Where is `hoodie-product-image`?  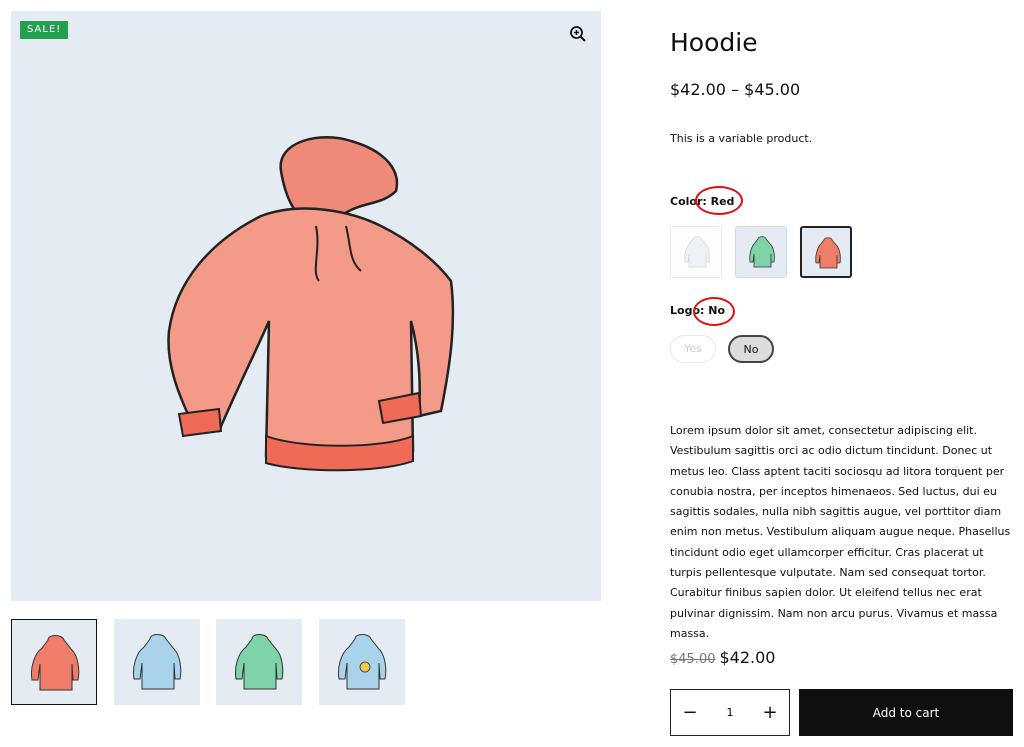 hoodie-product-image is located at coordinates (306, 311).